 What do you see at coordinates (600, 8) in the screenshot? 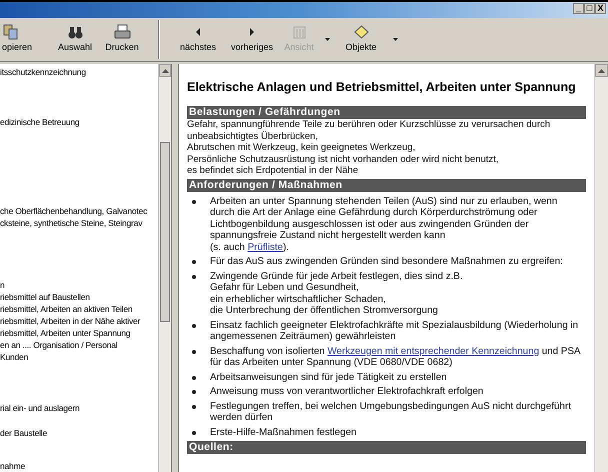
I see `close-button: X` at bounding box center [600, 8].